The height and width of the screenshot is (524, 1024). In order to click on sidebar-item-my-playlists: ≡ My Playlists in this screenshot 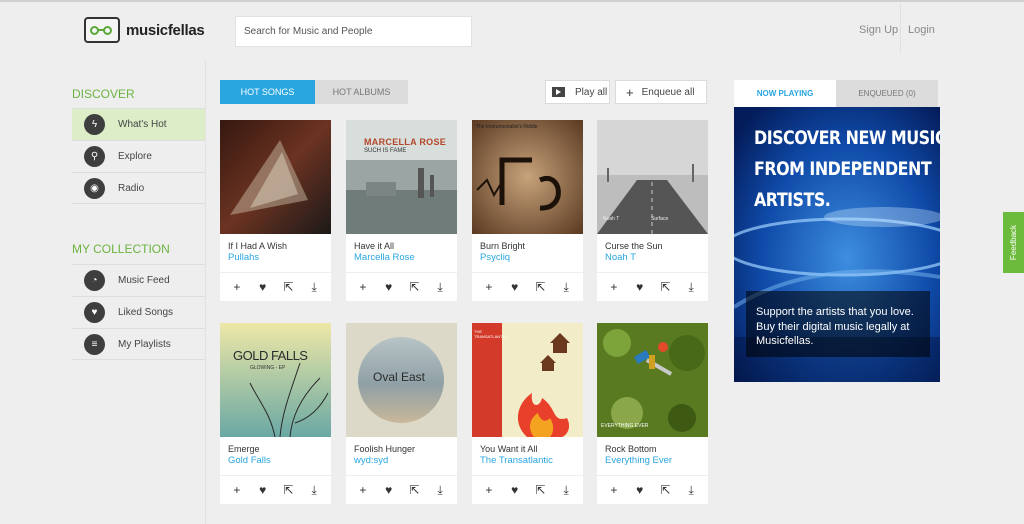, I will do `click(138, 344)`.